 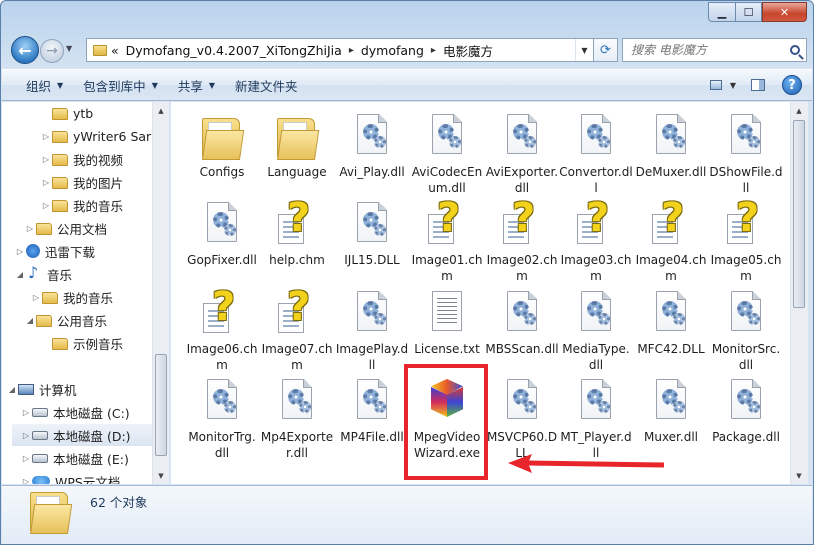 What do you see at coordinates (82, 435) in the screenshot?
I see `tree-item: ▷ 本地磁盘 (D:)` at bounding box center [82, 435].